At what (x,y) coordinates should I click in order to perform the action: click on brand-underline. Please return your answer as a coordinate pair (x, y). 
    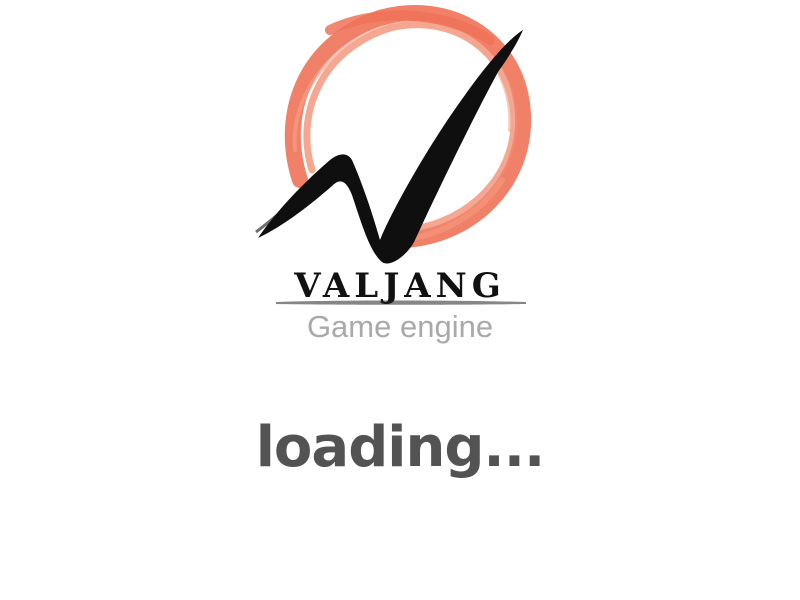
    Looking at the image, I should click on (401, 302).